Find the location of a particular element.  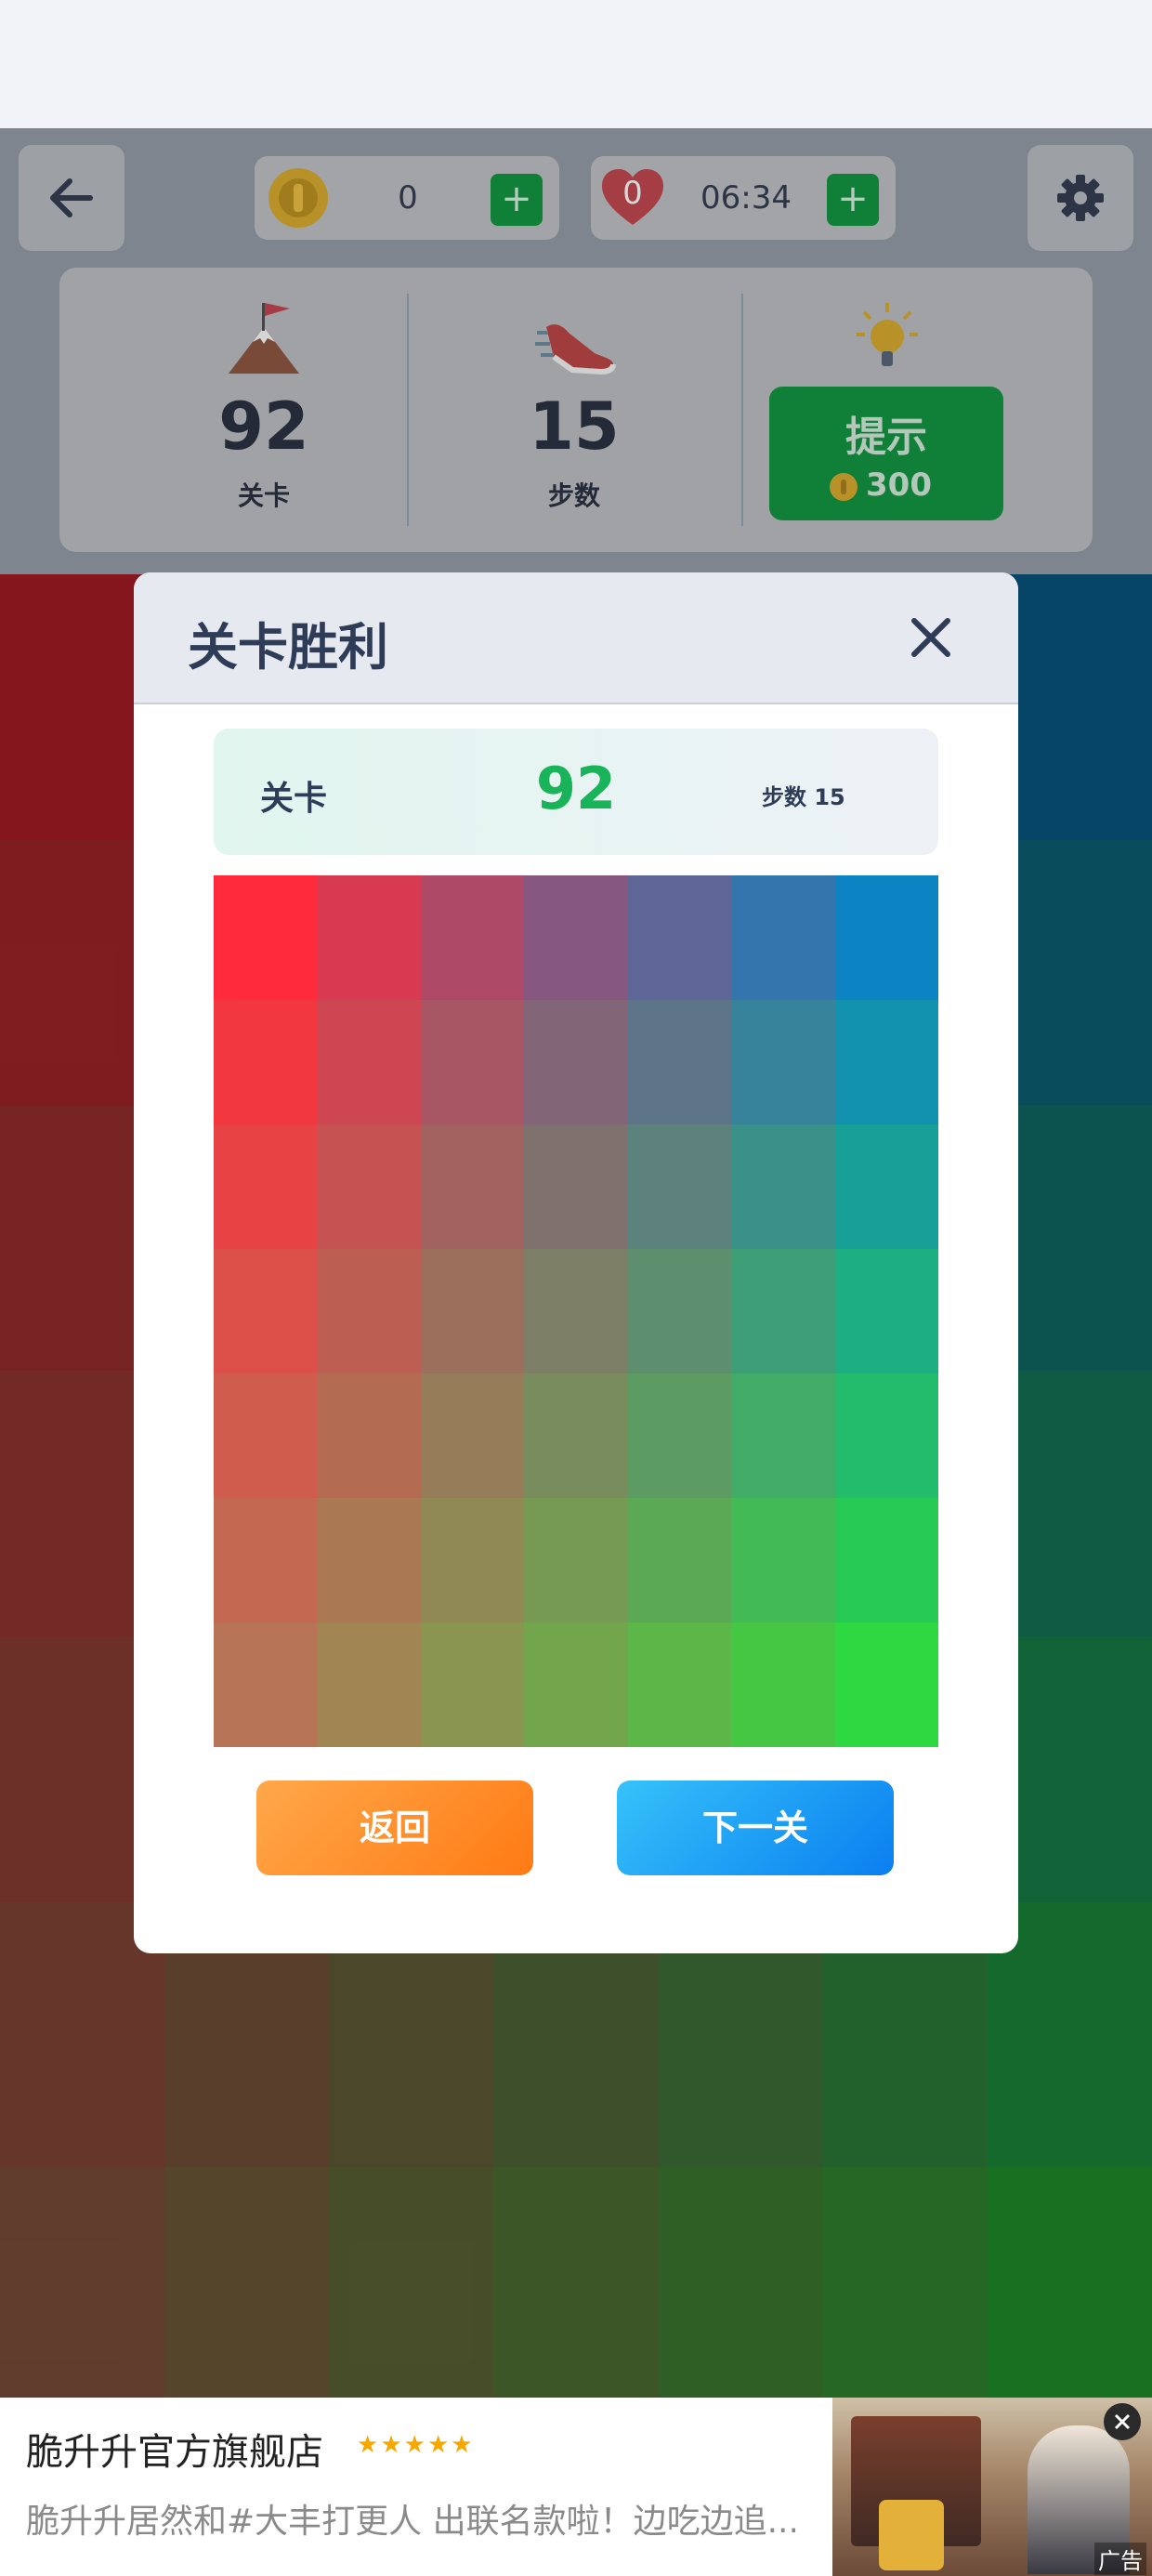

add-coins-button: + is located at coordinates (517, 200).